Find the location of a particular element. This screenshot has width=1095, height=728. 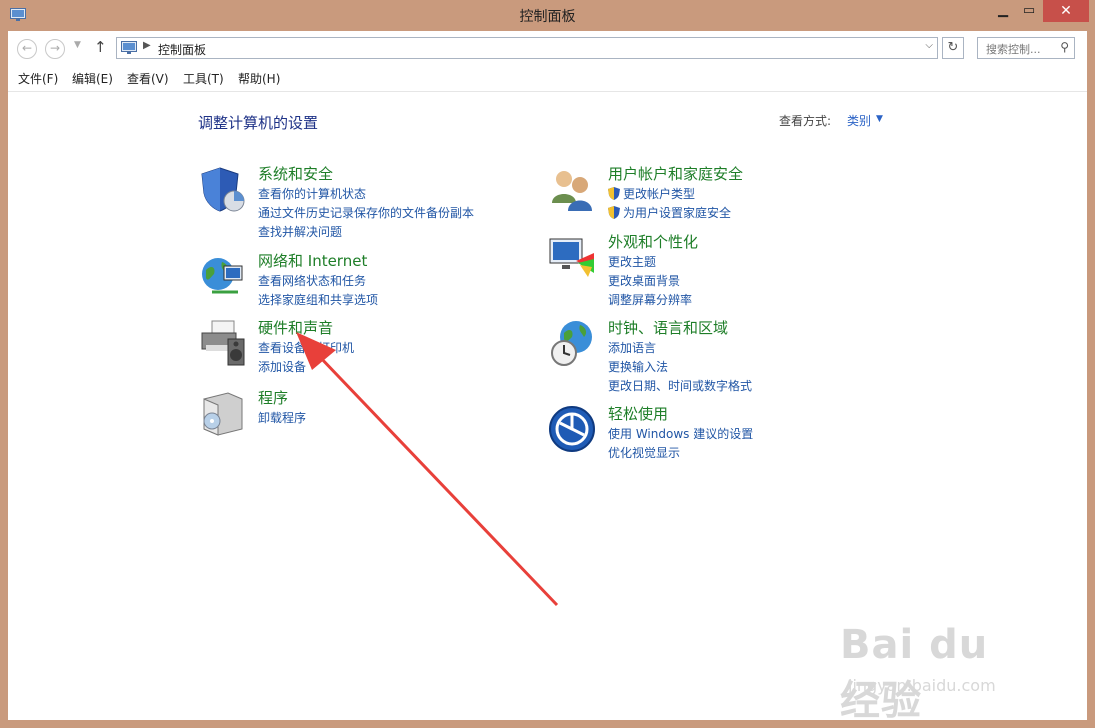

view-by-caret-icon: ▼ is located at coordinates (879, 119).